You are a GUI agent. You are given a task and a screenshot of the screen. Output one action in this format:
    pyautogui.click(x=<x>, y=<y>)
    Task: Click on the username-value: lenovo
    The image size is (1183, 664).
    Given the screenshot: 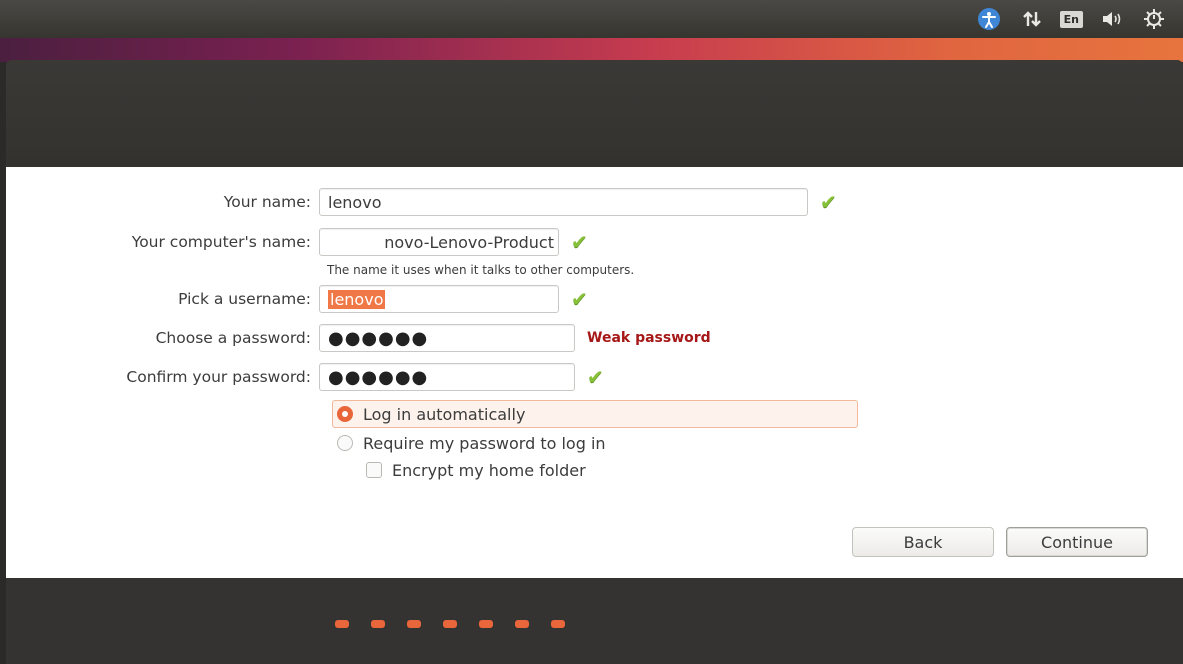 What is the action you would take?
    pyautogui.click(x=357, y=299)
    